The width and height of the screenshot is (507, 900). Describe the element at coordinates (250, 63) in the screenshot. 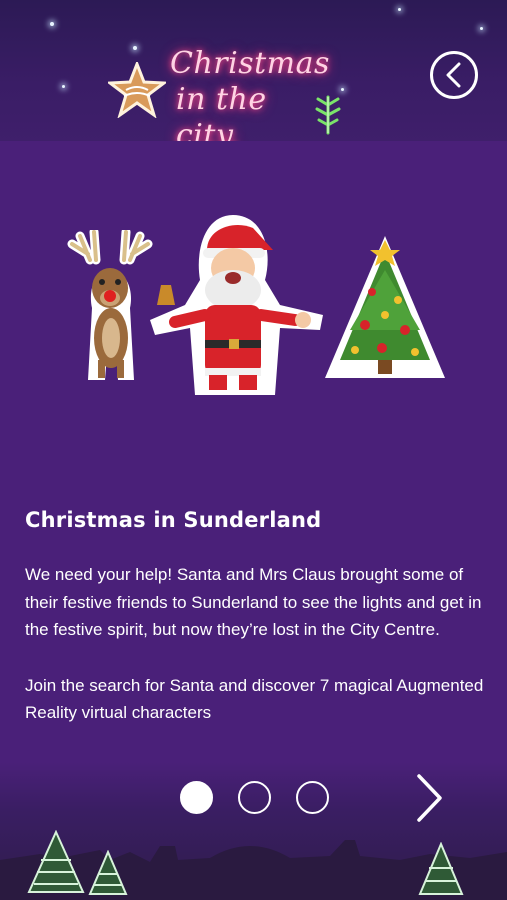

I see `logo-line1: Christmas` at that location.